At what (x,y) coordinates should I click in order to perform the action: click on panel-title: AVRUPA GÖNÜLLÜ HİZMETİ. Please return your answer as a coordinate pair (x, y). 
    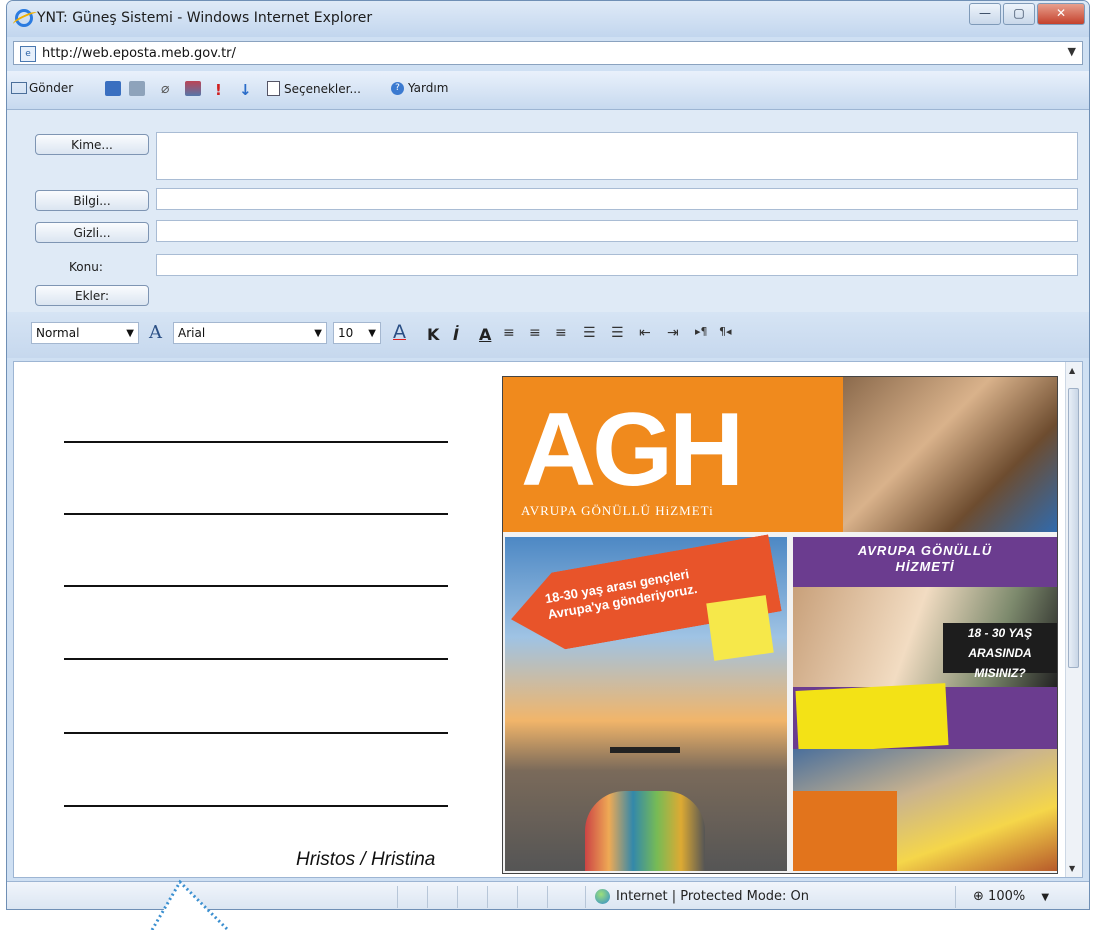
    Looking at the image, I should click on (925, 558).